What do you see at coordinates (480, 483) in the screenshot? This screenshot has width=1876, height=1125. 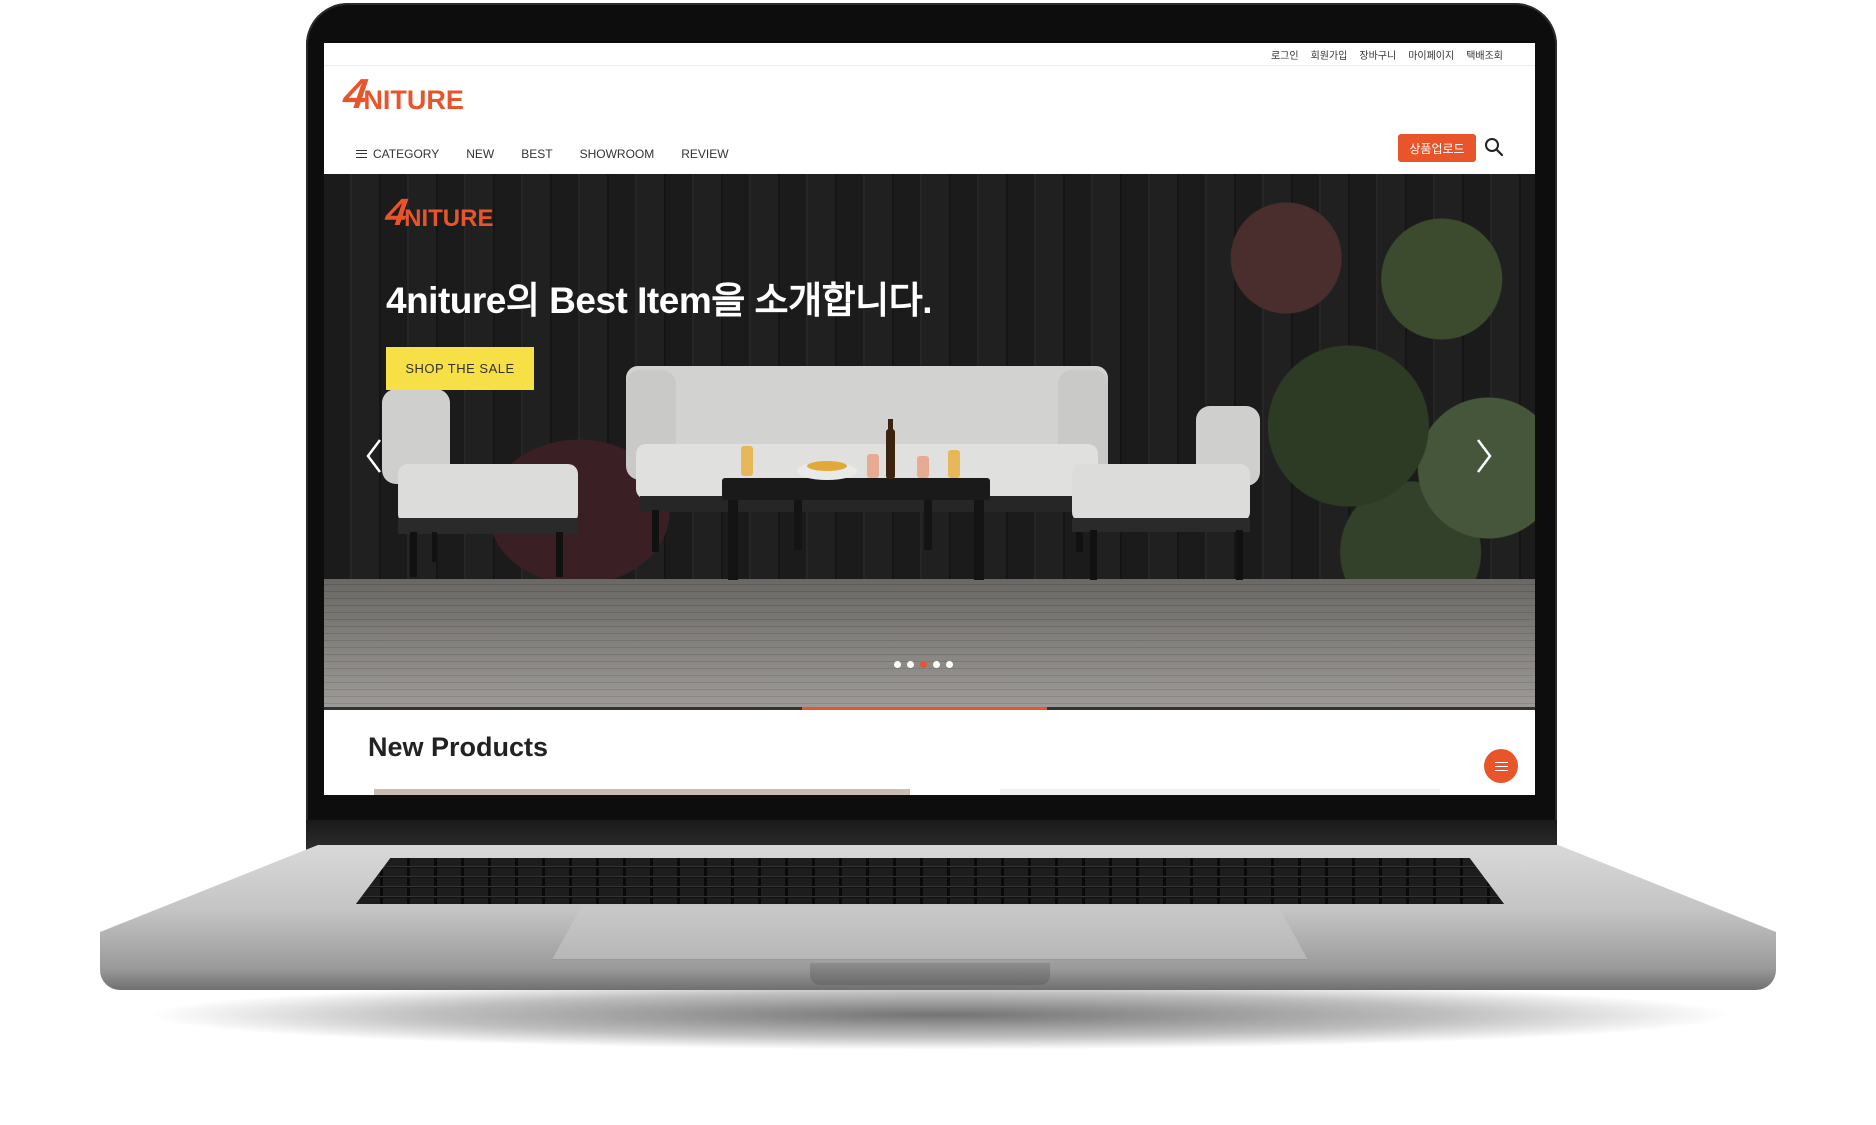 I see `left-lounge-chair` at bounding box center [480, 483].